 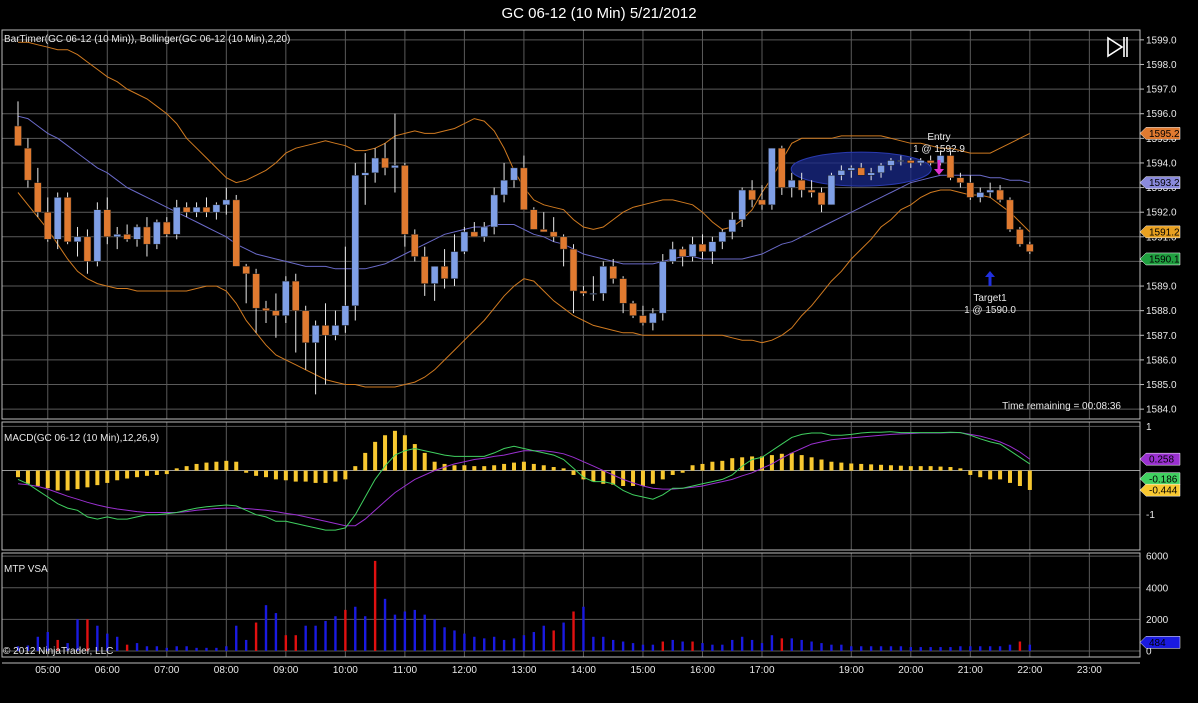 What do you see at coordinates (1161, 65) in the screenshot?
I see `y-tick-label: 1598.0` at bounding box center [1161, 65].